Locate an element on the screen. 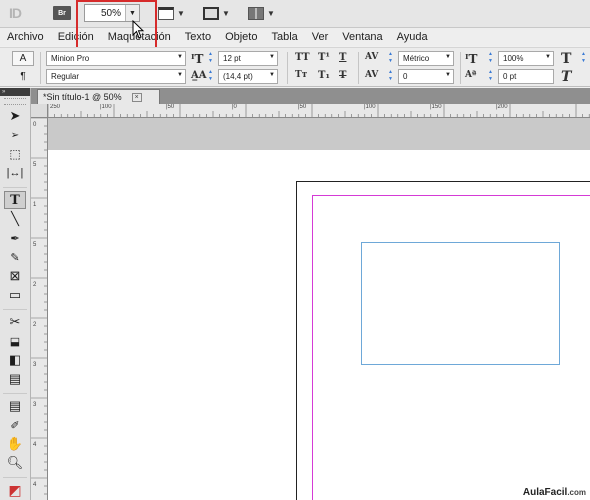  font-size-stepper: ▲ ▼ is located at coordinates (210, 58).